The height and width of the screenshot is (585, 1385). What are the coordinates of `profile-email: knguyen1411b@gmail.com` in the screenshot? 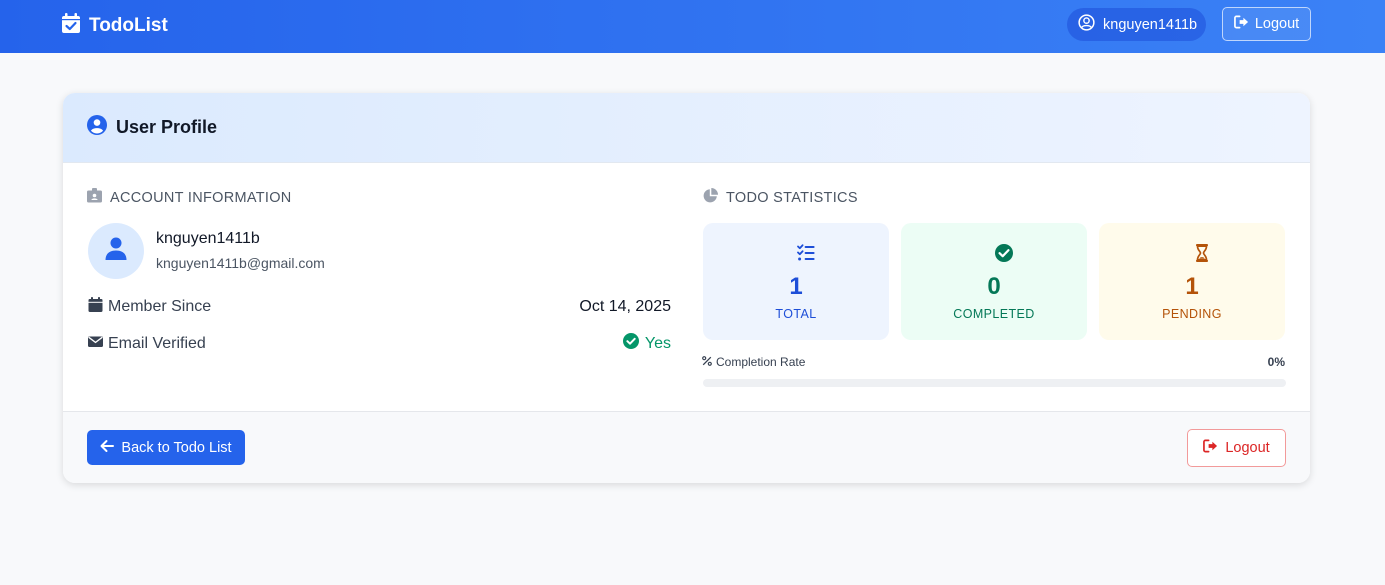 It's located at (240, 263).